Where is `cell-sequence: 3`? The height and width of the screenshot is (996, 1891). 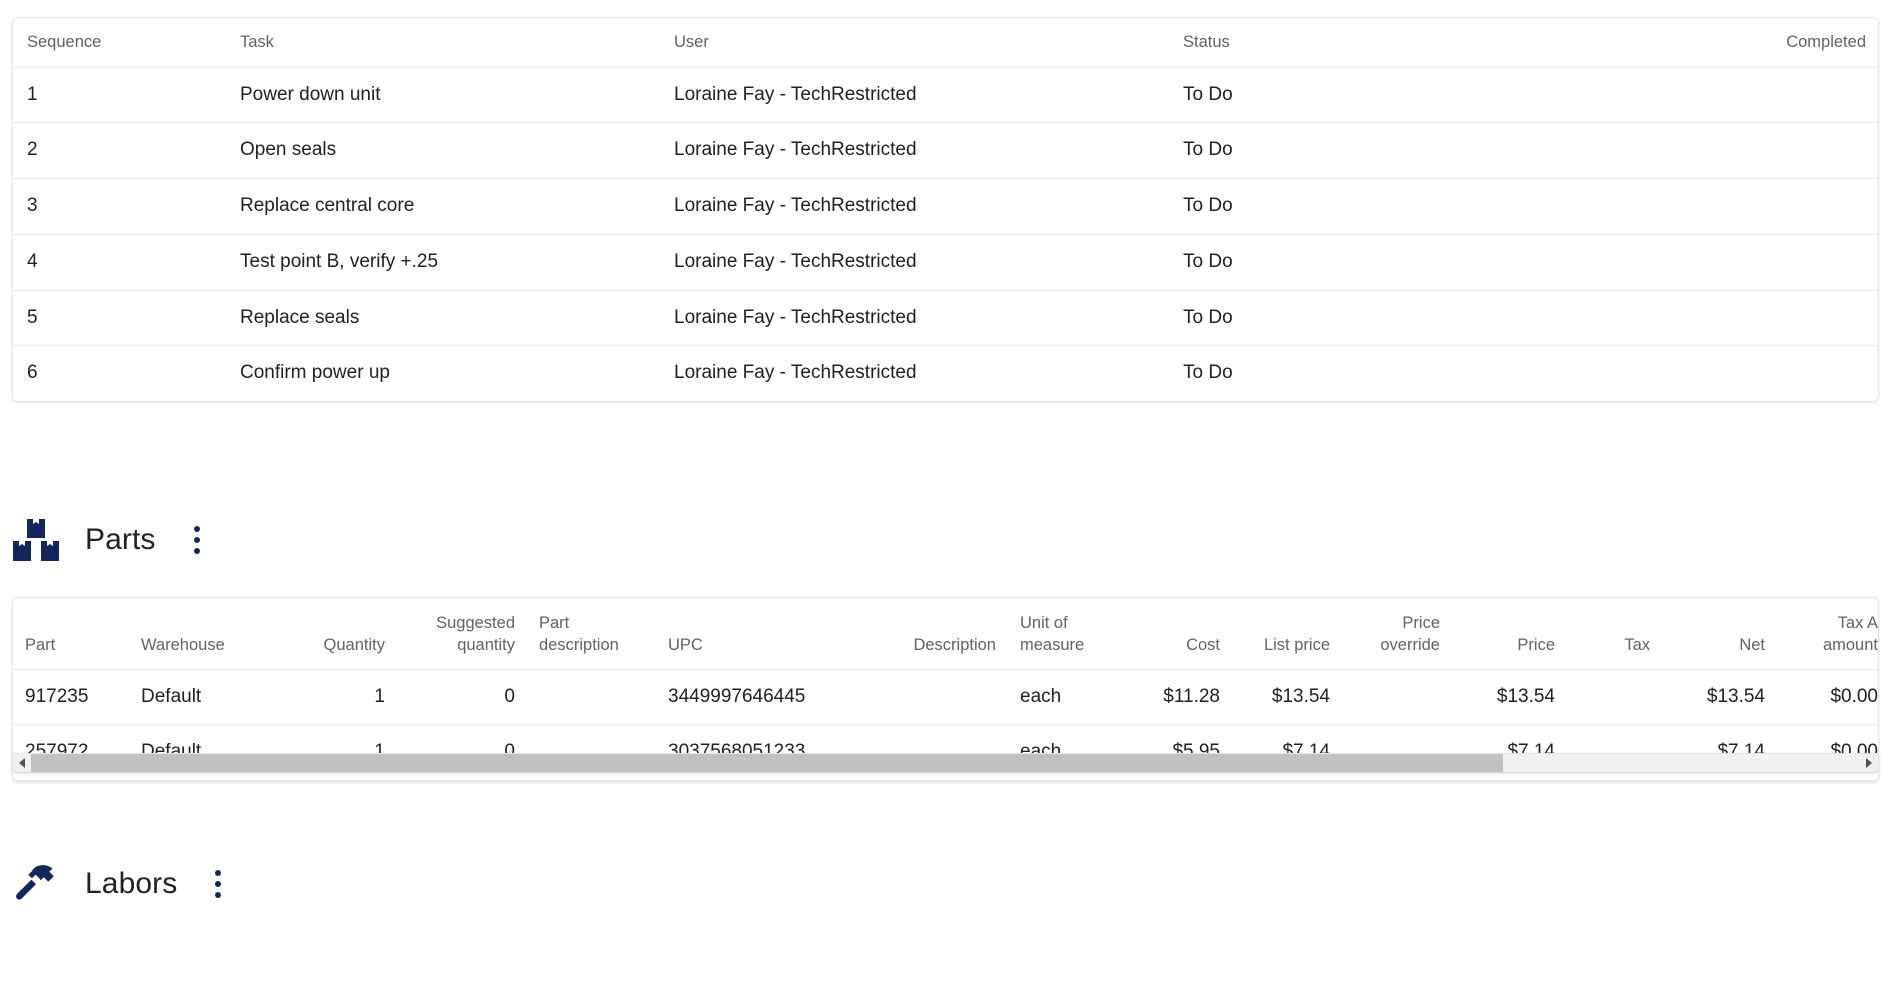 cell-sequence: 3 is located at coordinates (119, 206).